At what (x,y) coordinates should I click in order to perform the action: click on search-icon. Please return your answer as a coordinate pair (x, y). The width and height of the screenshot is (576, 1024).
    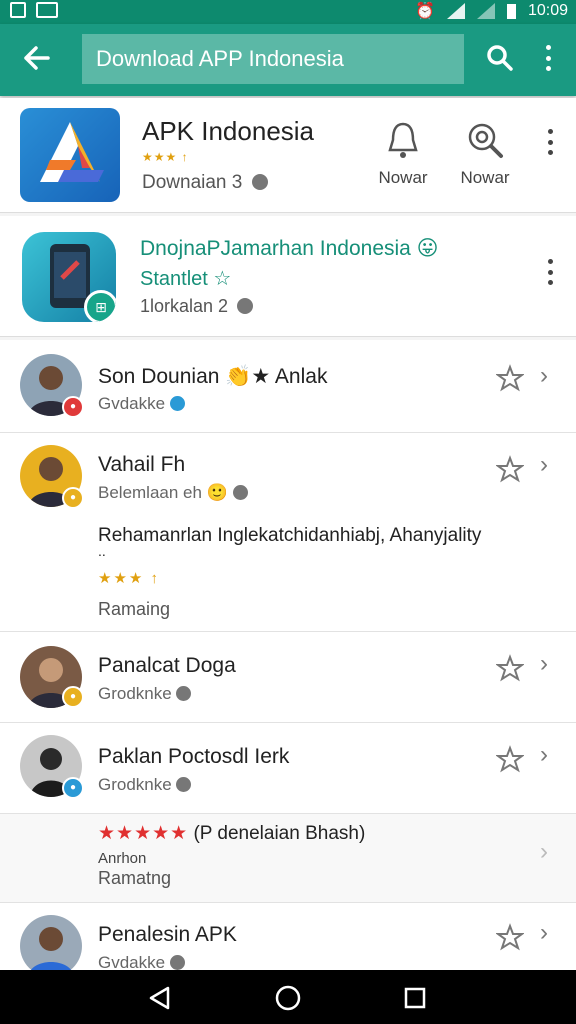
    Looking at the image, I should click on (500, 58).